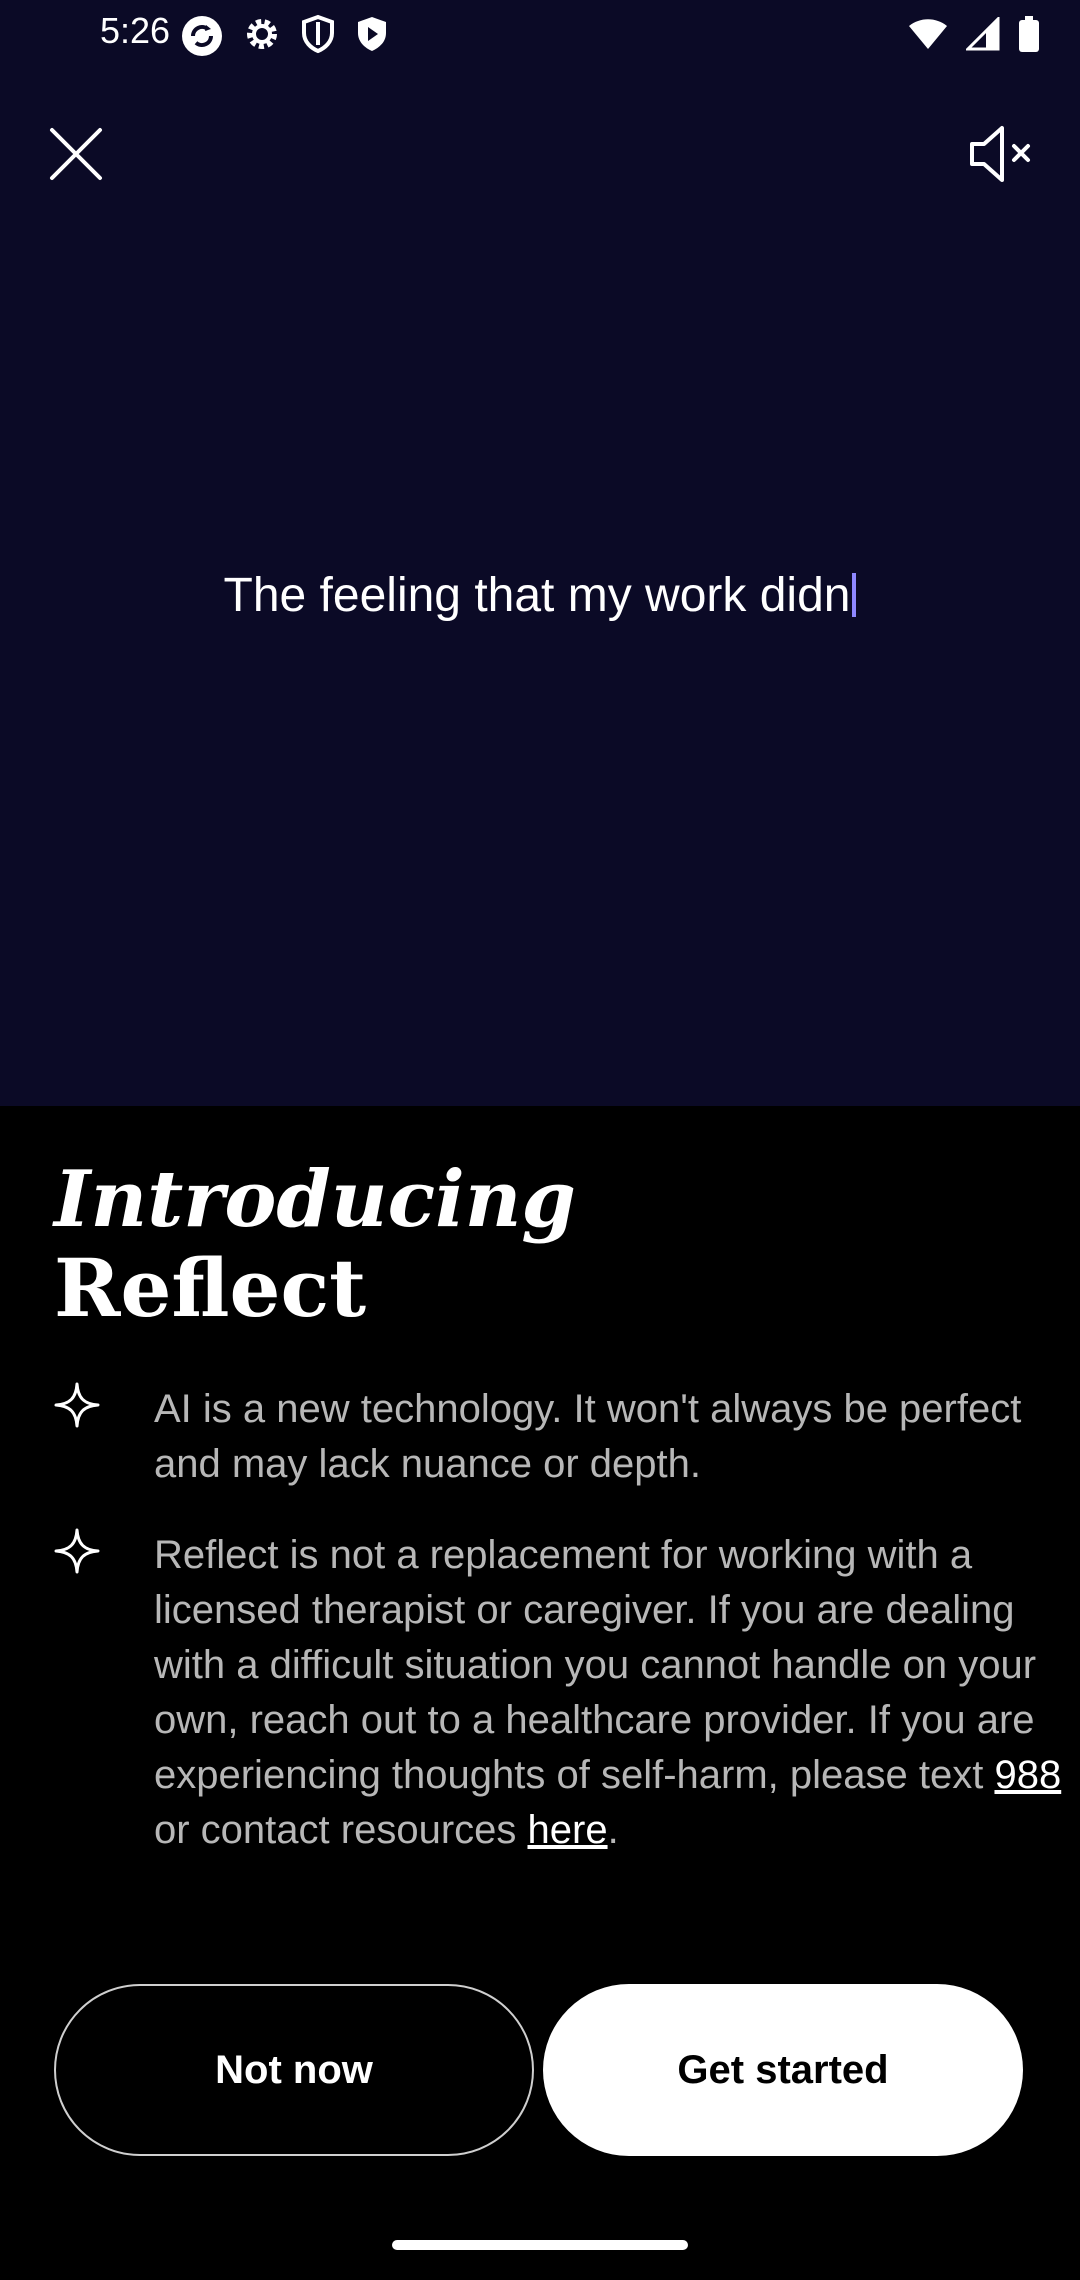 This screenshot has height=2280, width=1080. I want to click on shield-icon, so click(318, 34).